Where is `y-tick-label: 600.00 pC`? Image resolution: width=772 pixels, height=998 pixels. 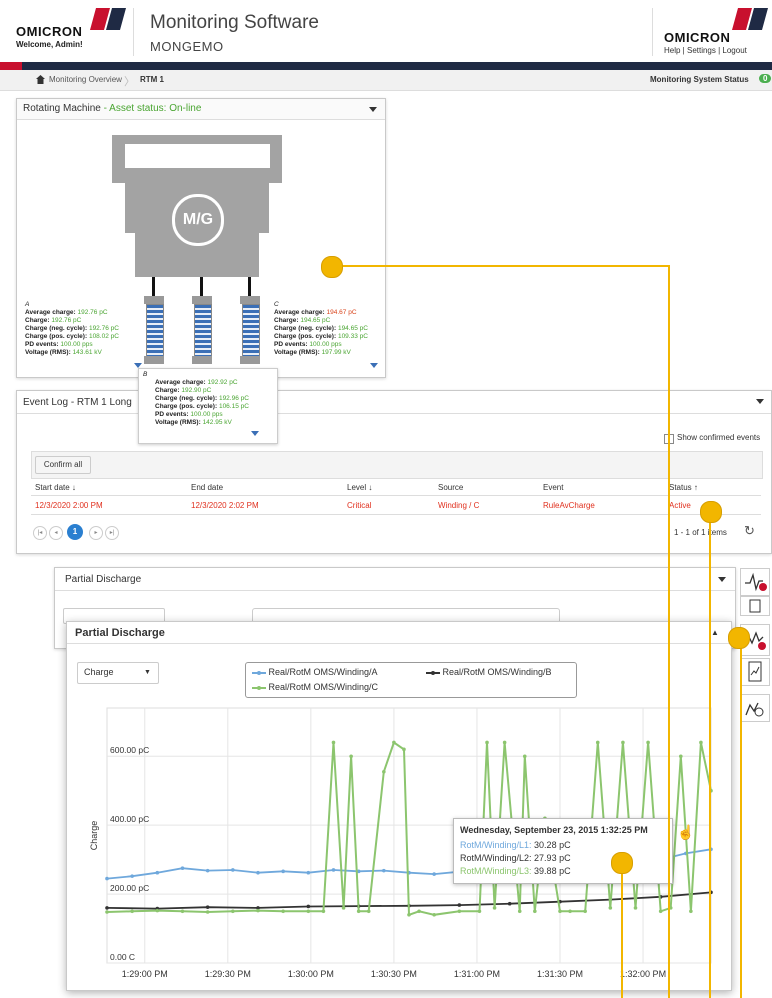 y-tick-label: 600.00 pC is located at coordinates (129, 750).